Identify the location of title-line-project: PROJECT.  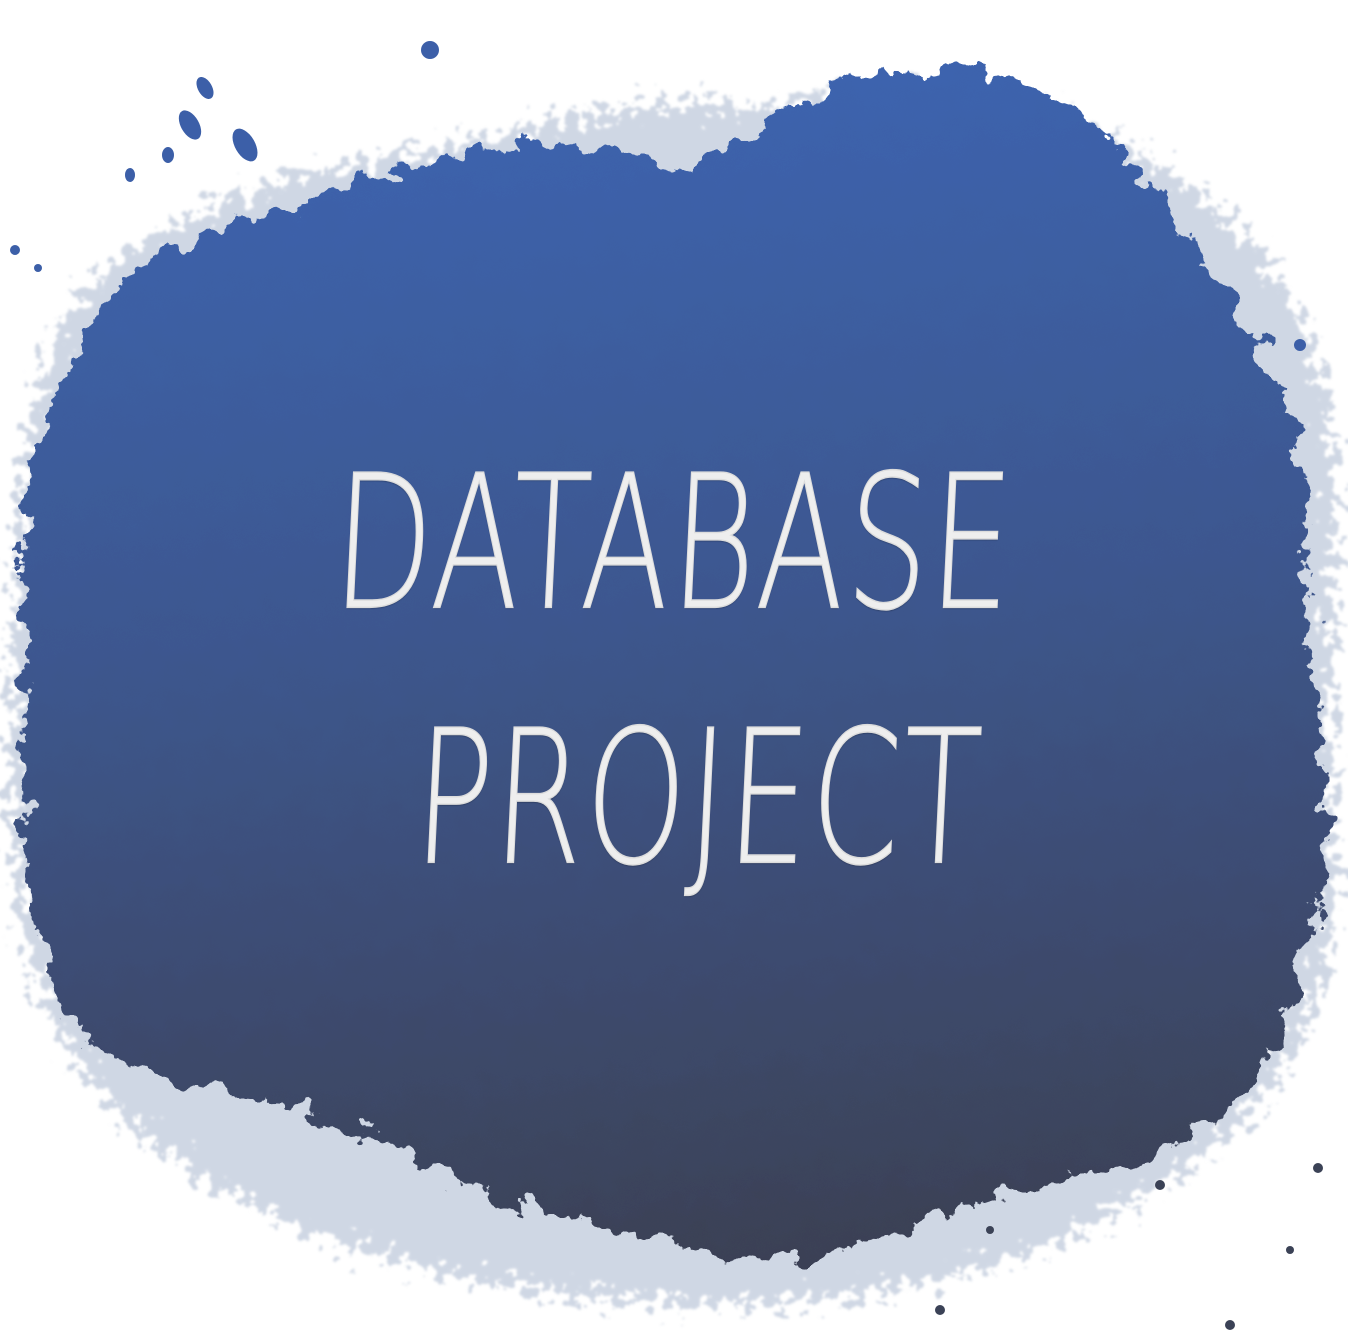
(699, 799).